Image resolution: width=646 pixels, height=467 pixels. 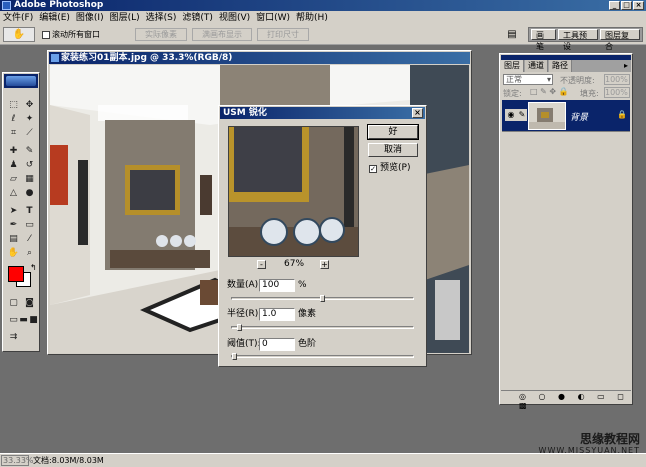 I want to click on preview-crop-svg, so click(x=293, y=191).